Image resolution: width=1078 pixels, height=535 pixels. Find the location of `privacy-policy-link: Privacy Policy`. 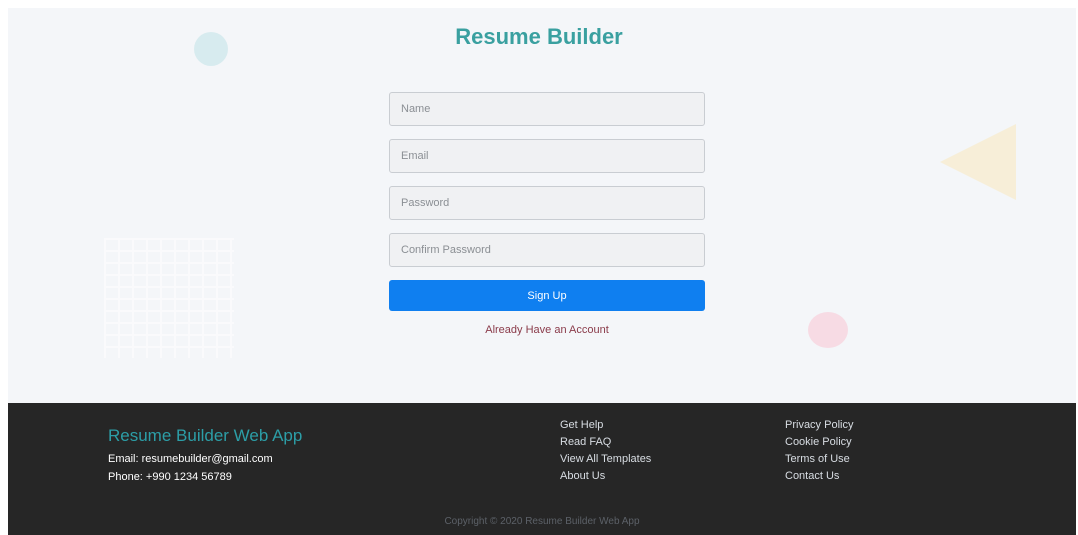

privacy-policy-link: Privacy Policy is located at coordinates (819, 425).